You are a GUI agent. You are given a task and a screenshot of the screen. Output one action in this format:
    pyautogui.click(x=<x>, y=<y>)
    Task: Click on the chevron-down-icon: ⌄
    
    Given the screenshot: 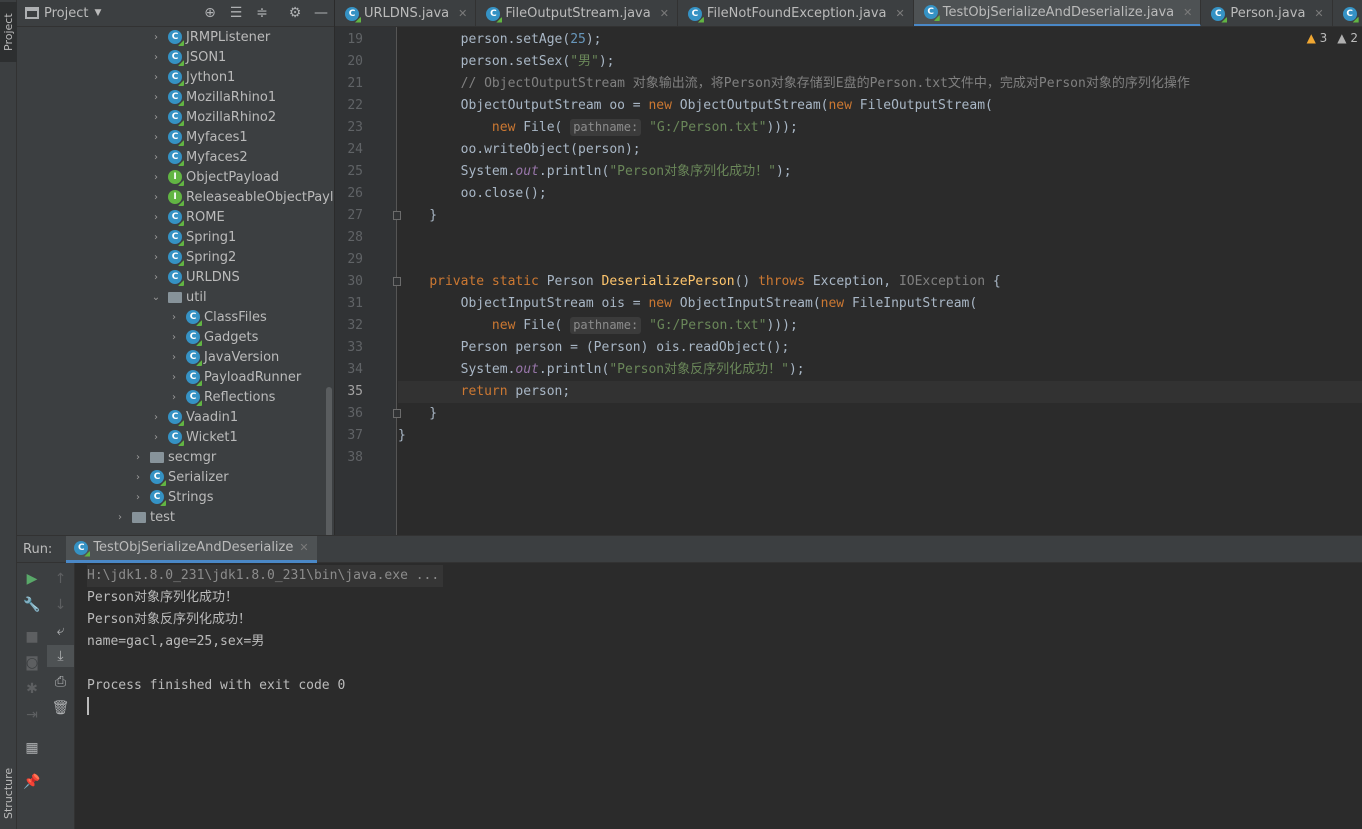 What is the action you would take?
    pyautogui.click(x=156, y=297)
    